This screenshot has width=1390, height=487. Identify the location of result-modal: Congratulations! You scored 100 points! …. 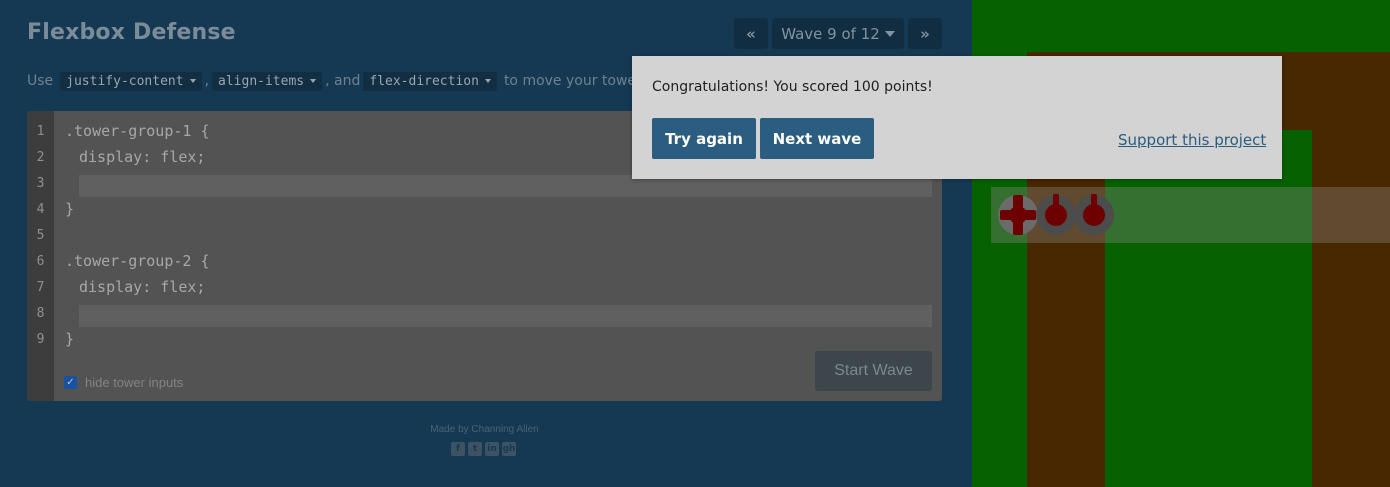
(957, 117).